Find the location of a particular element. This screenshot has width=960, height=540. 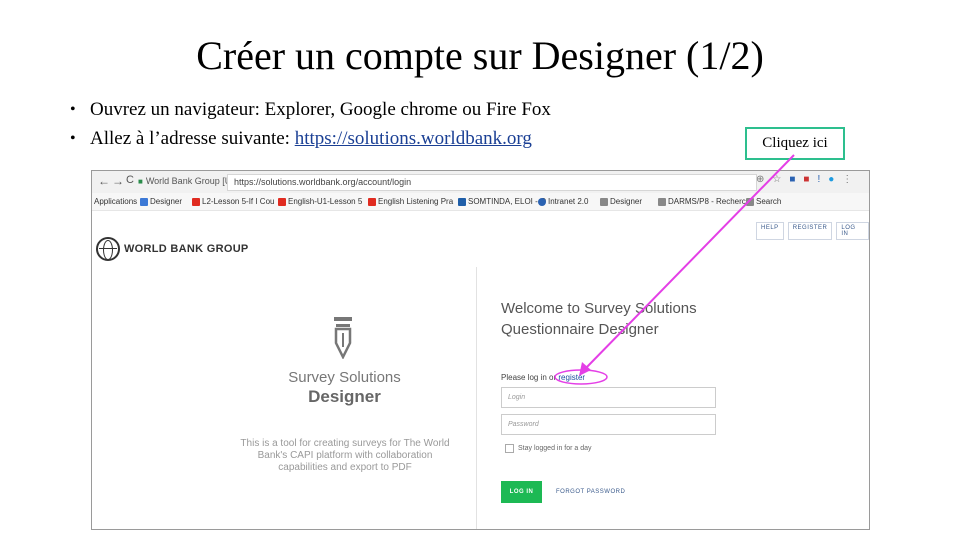

bookmark-item: Intranet 2.0 is located at coordinates (563, 201).